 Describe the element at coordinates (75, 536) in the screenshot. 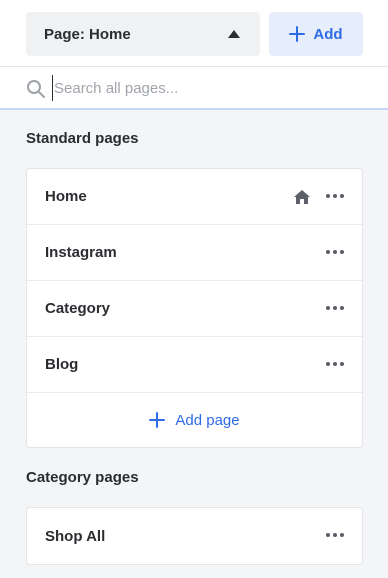

I see `page-row-label: Shop All` at that location.